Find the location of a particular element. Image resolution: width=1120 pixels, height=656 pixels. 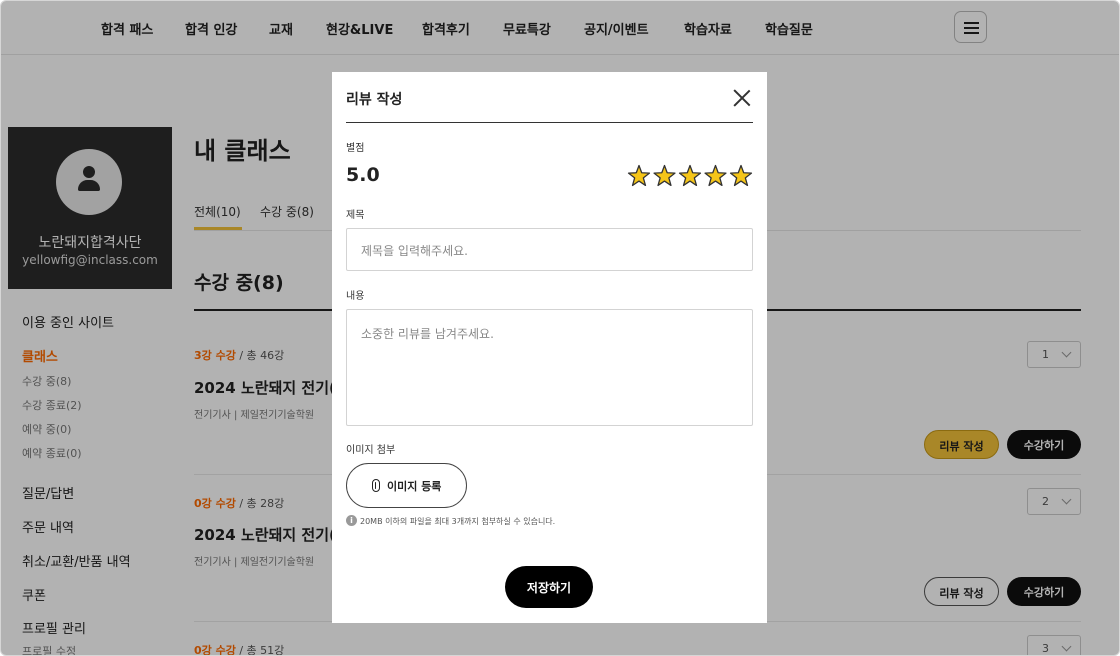

attach-info-text: 20MB 이하의 파일을 최대 3개까지 첨부하실 수 있습니다. is located at coordinates (458, 521).